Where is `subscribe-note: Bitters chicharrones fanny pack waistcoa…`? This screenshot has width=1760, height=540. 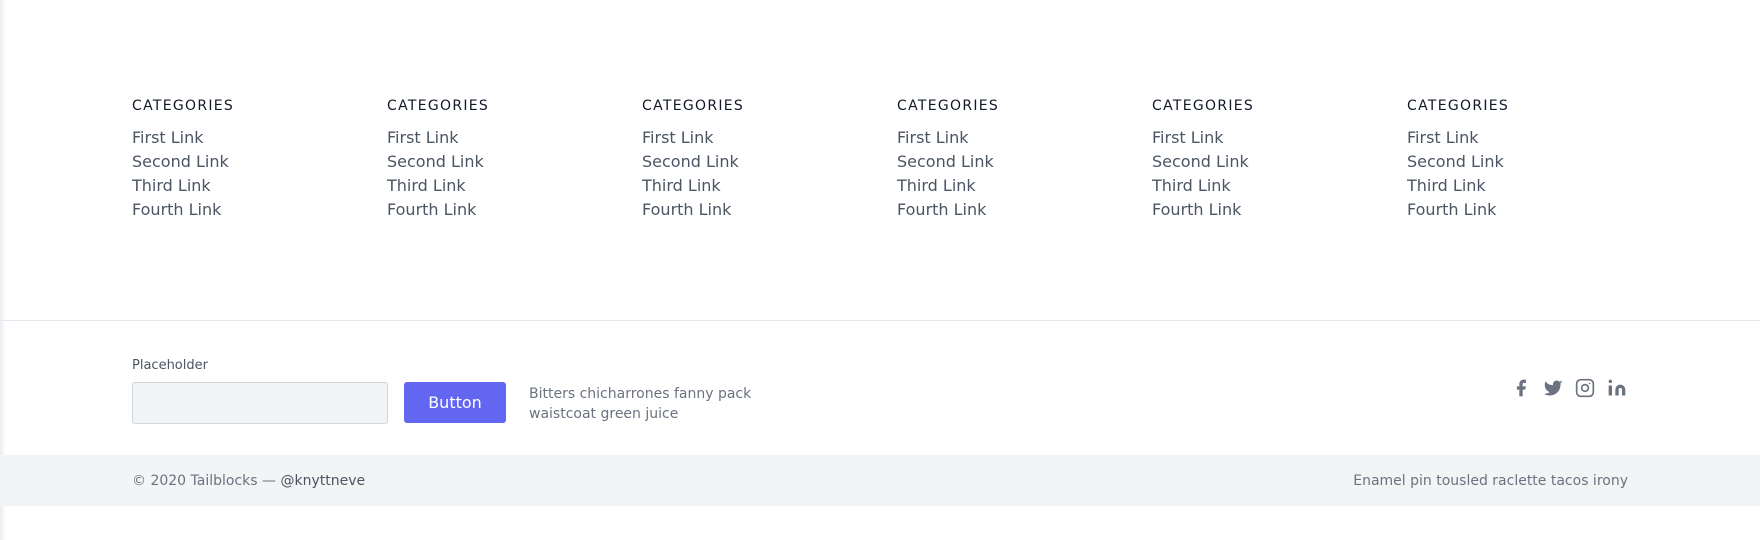
subscribe-note: Bitters chicharrones fanny pack waistcoa… is located at coordinates (640, 404).